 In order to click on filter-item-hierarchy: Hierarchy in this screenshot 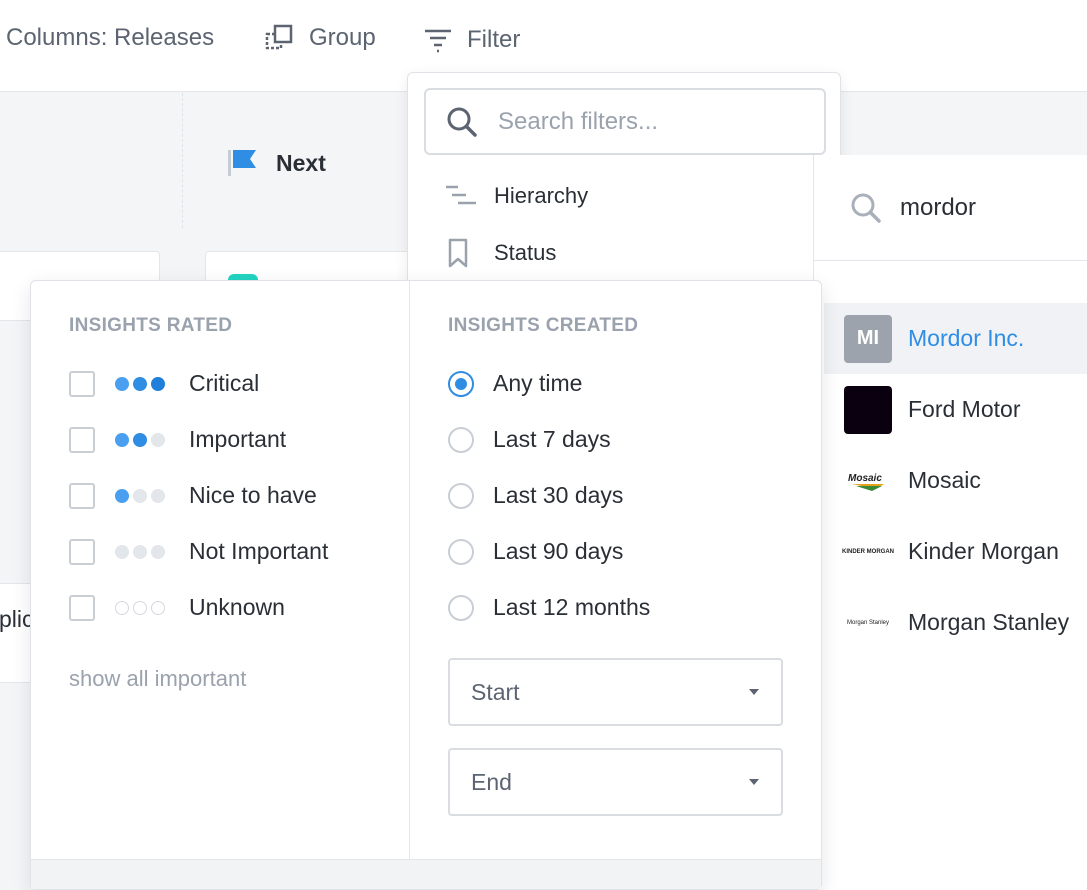, I will do `click(517, 196)`.